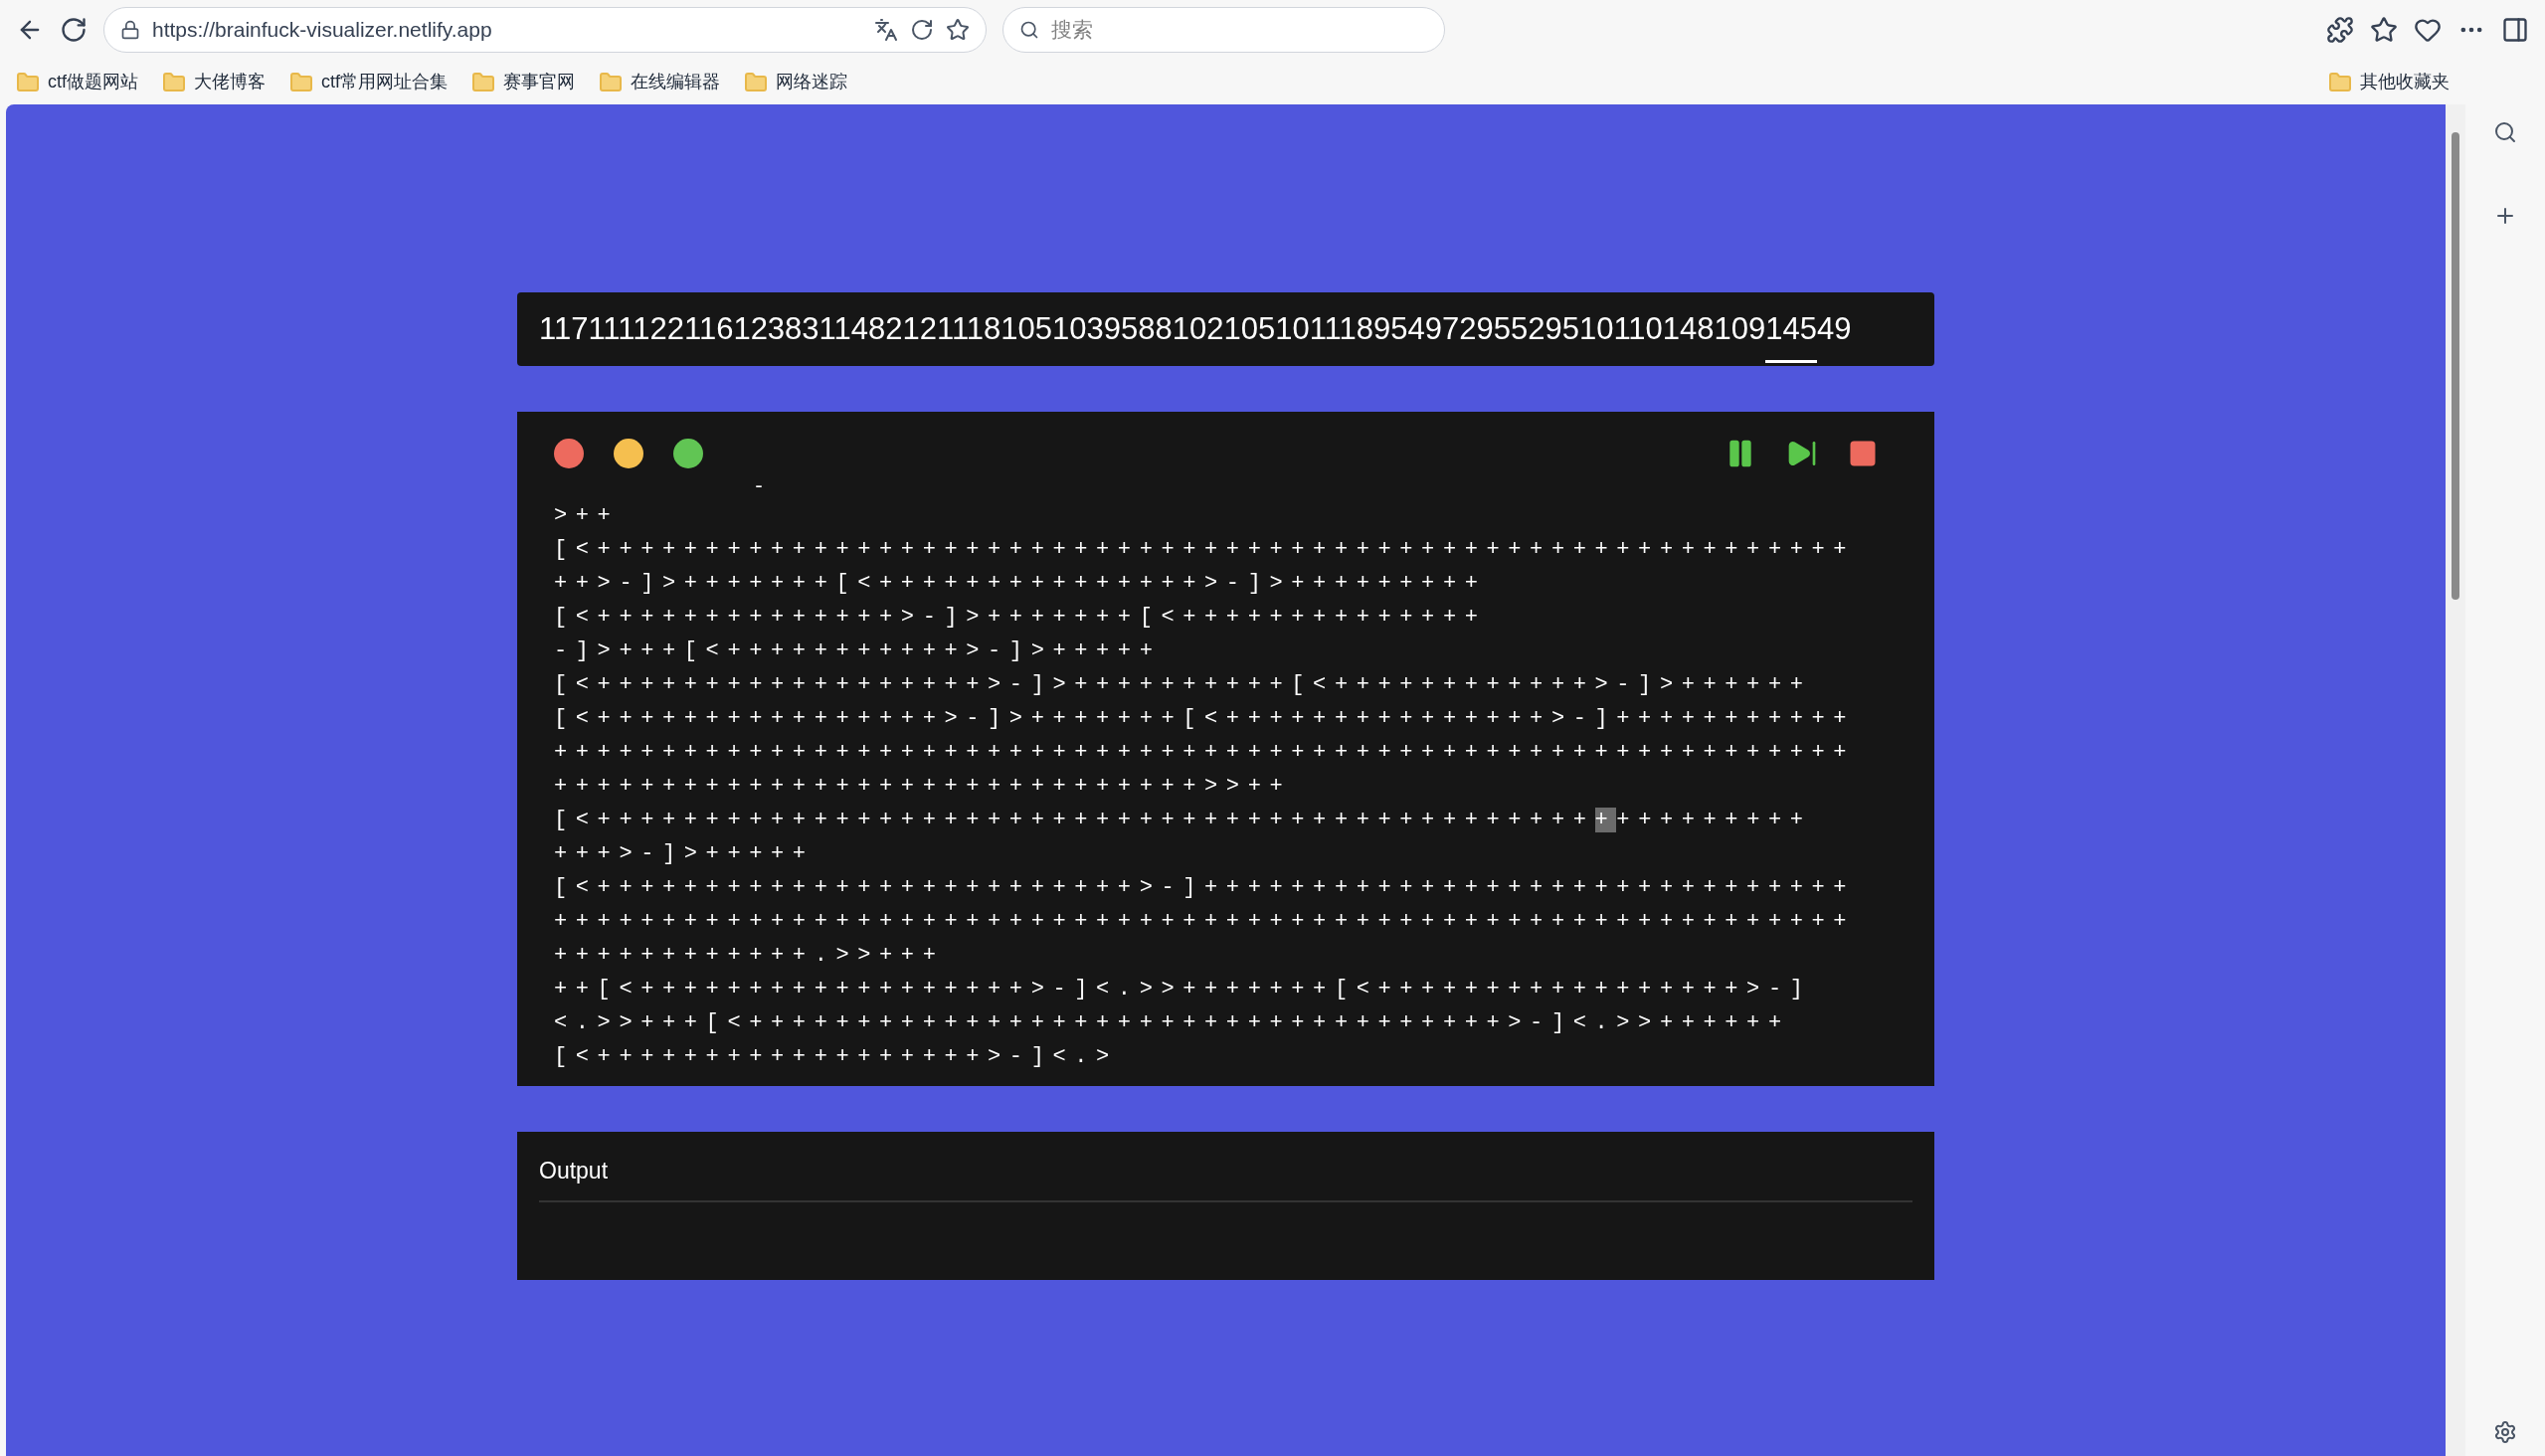 This screenshot has height=1456, width=2545. What do you see at coordinates (2405, 82) in the screenshot?
I see `bookmark-item: 其他收藏夹` at bounding box center [2405, 82].